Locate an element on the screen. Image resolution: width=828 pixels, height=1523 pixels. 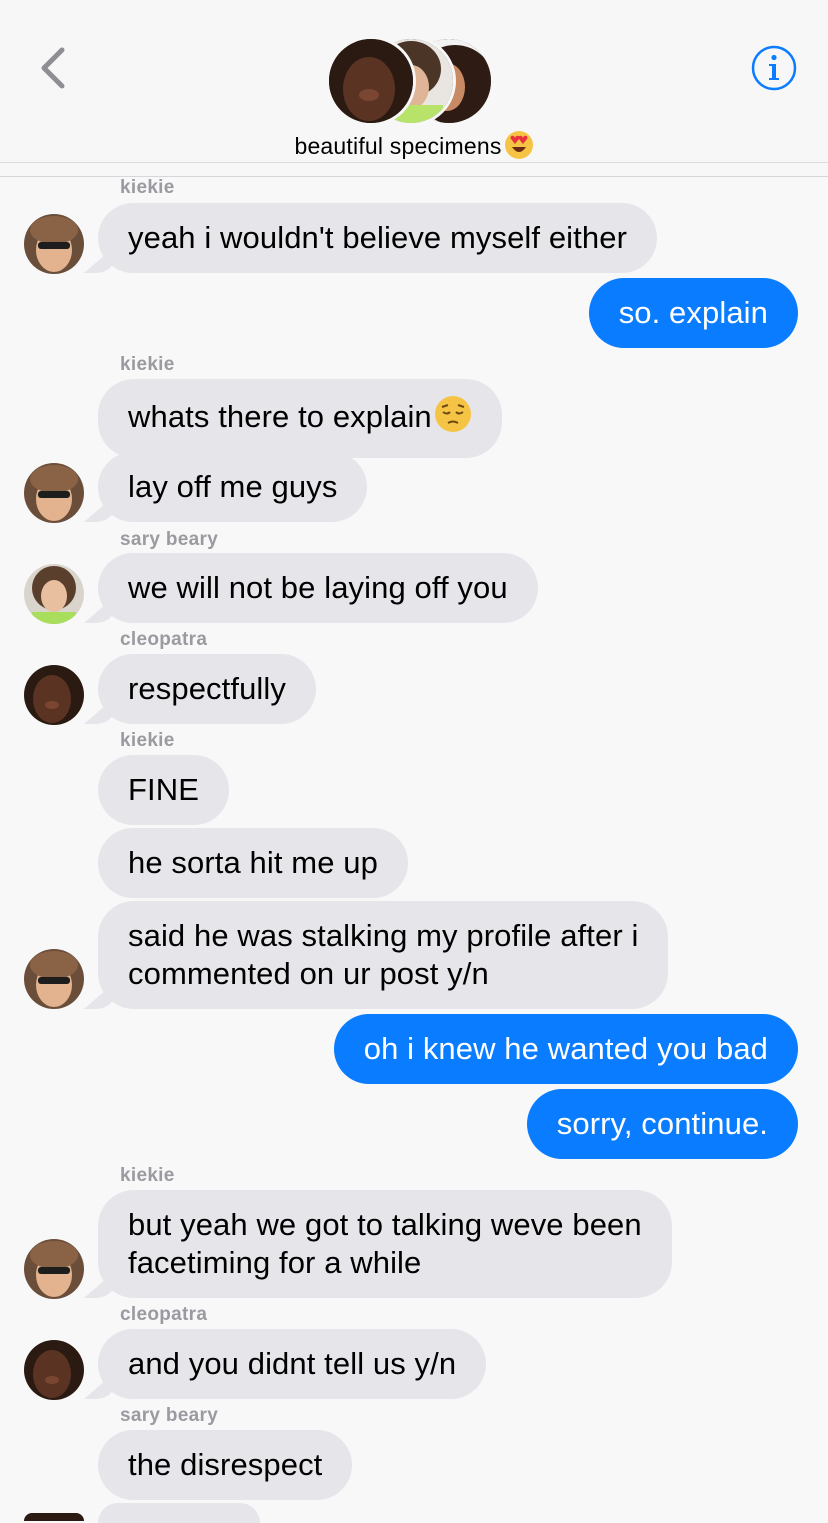
message-bubble: and you didnt tell us y/n is located at coordinates (292, 1364).